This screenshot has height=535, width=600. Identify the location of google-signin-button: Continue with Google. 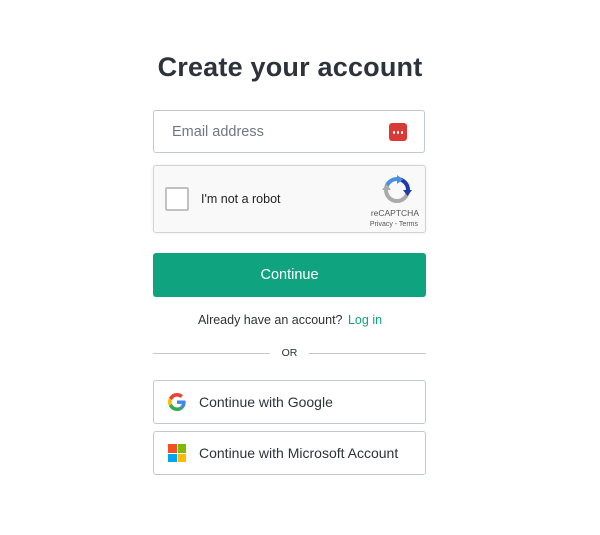
(289, 402).